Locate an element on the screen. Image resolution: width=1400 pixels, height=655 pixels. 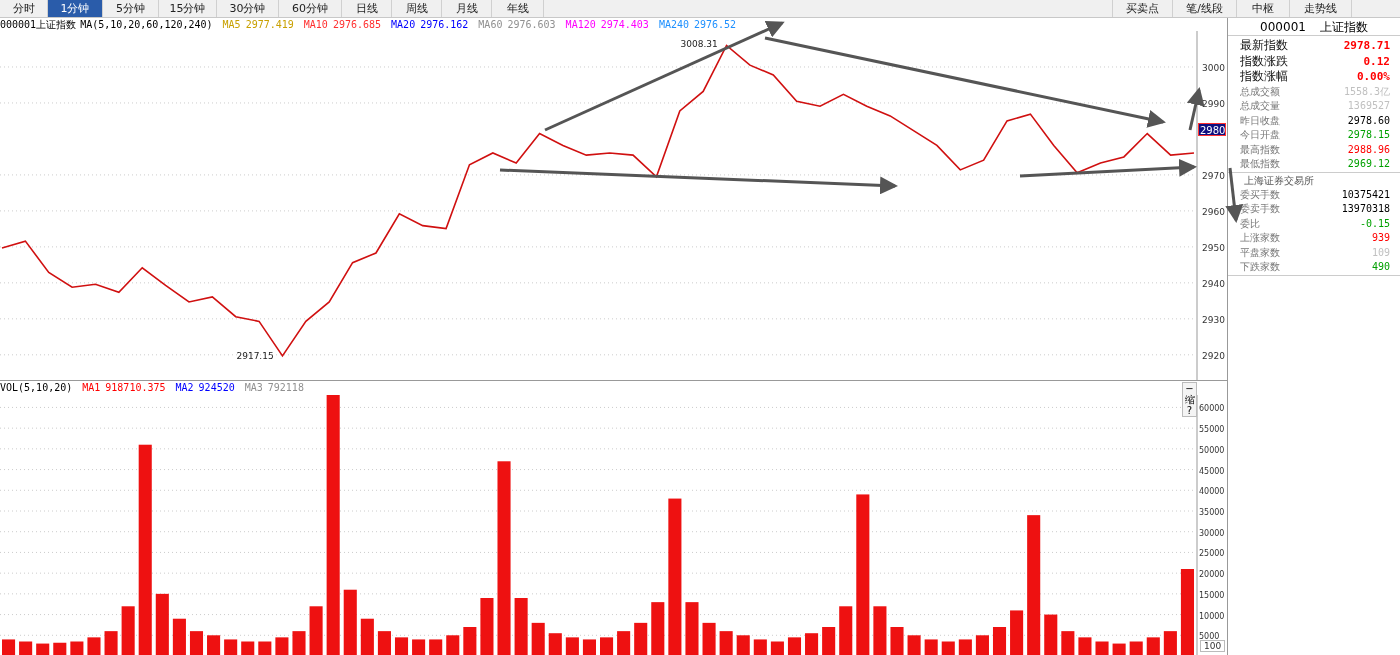
axis-bottom-label: 100 is located at coordinates (1213, 646).